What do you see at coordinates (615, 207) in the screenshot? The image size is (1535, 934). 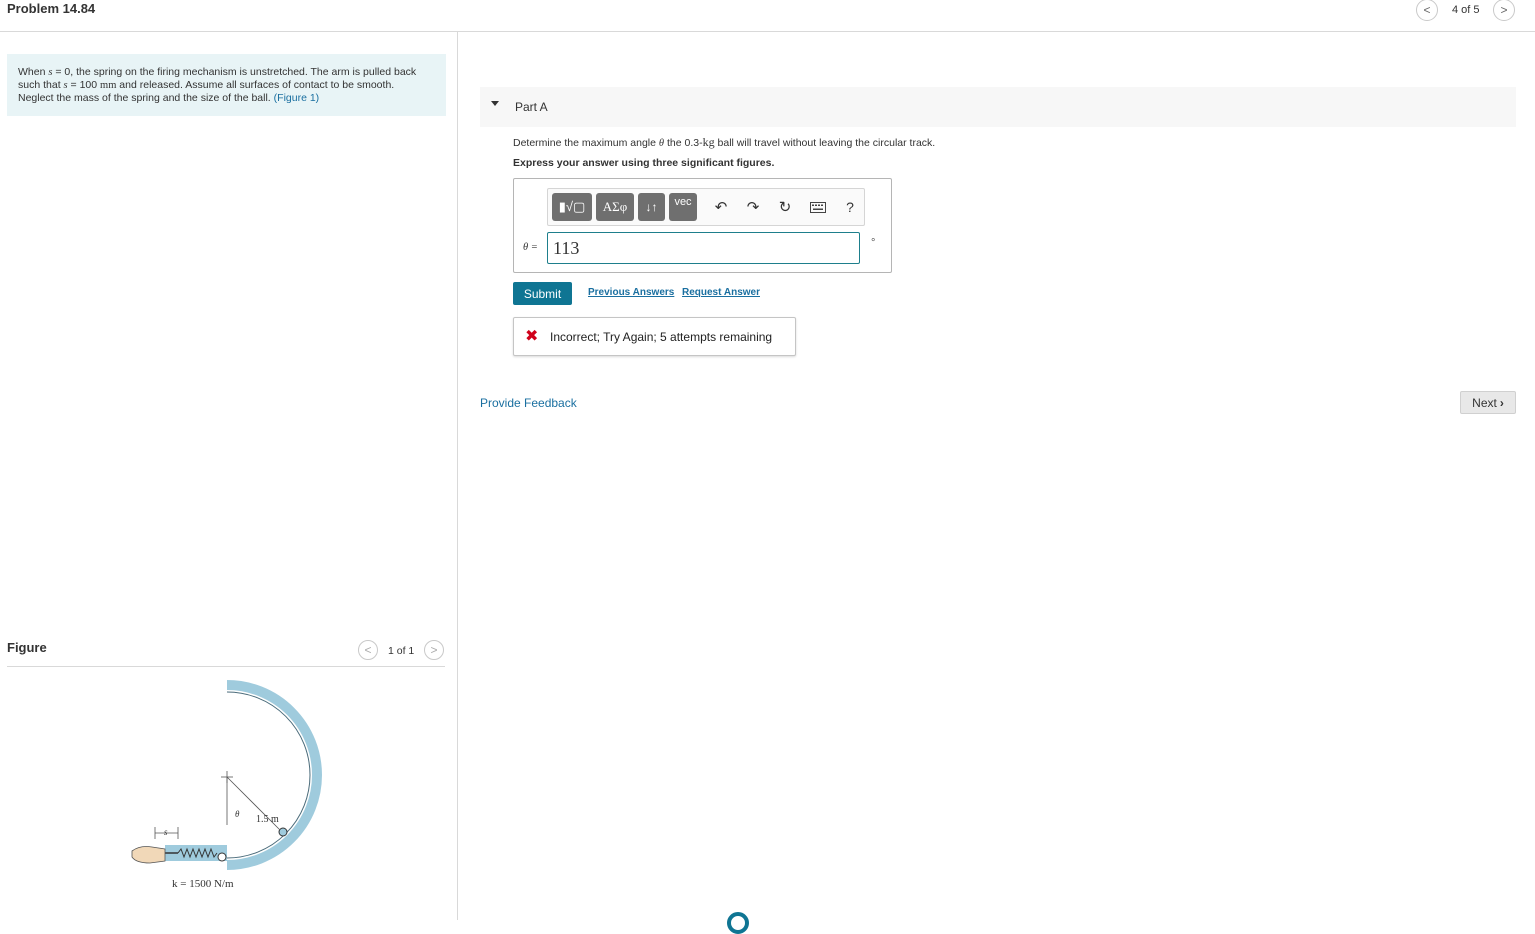 I see `greek-symbols-button: ΑΣφ` at bounding box center [615, 207].